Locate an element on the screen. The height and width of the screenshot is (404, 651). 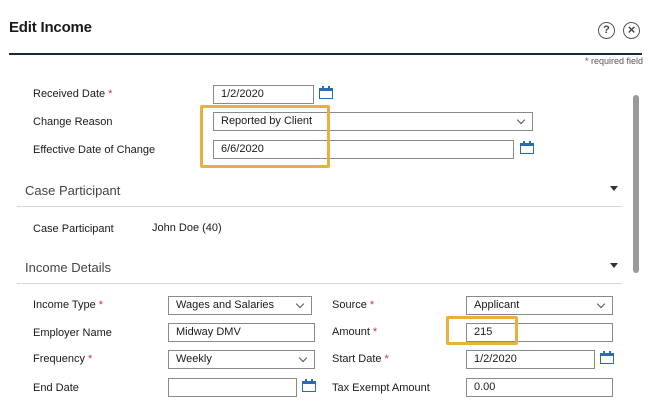
received-date-input: 1/2/2020 is located at coordinates (263, 94).